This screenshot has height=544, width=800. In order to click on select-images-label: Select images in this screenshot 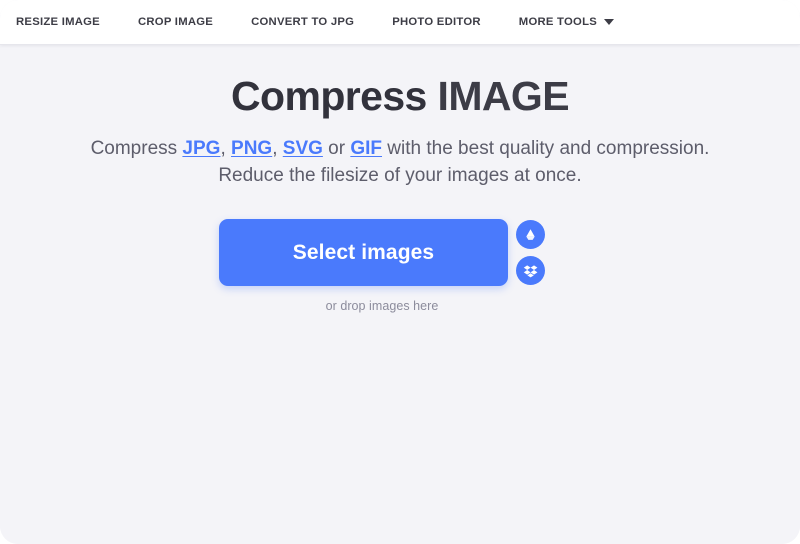, I will do `click(363, 252)`.